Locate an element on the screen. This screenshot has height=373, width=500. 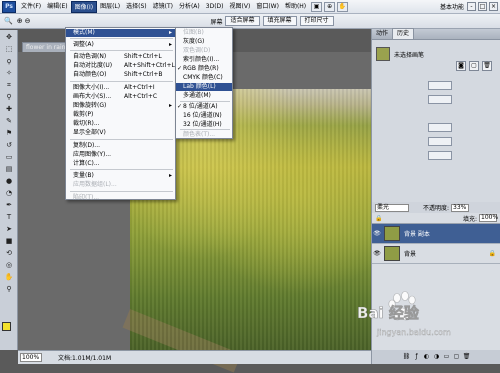
crop-tool-icon: ⌗ is located at coordinates (9, 85).